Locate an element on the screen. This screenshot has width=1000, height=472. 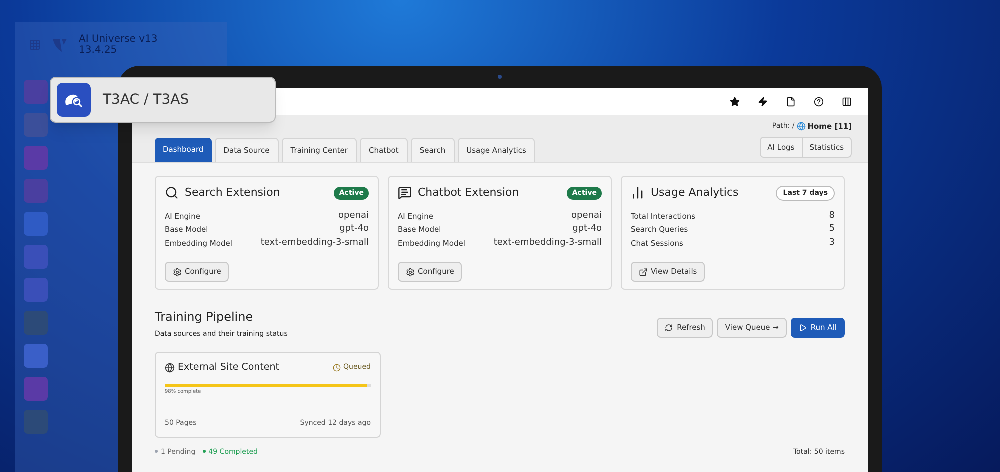
field-value: 8 is located at coordinates (832, 216).